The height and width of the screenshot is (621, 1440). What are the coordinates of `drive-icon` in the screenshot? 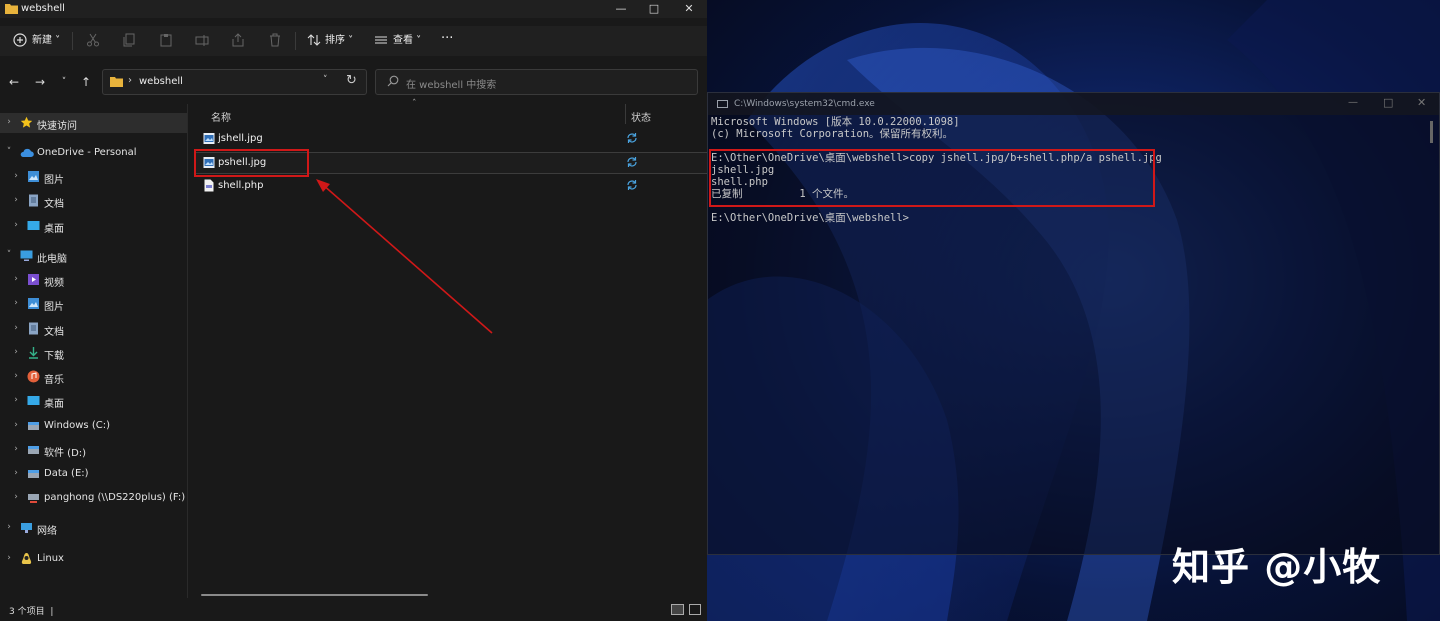 It's located at (33, 473).